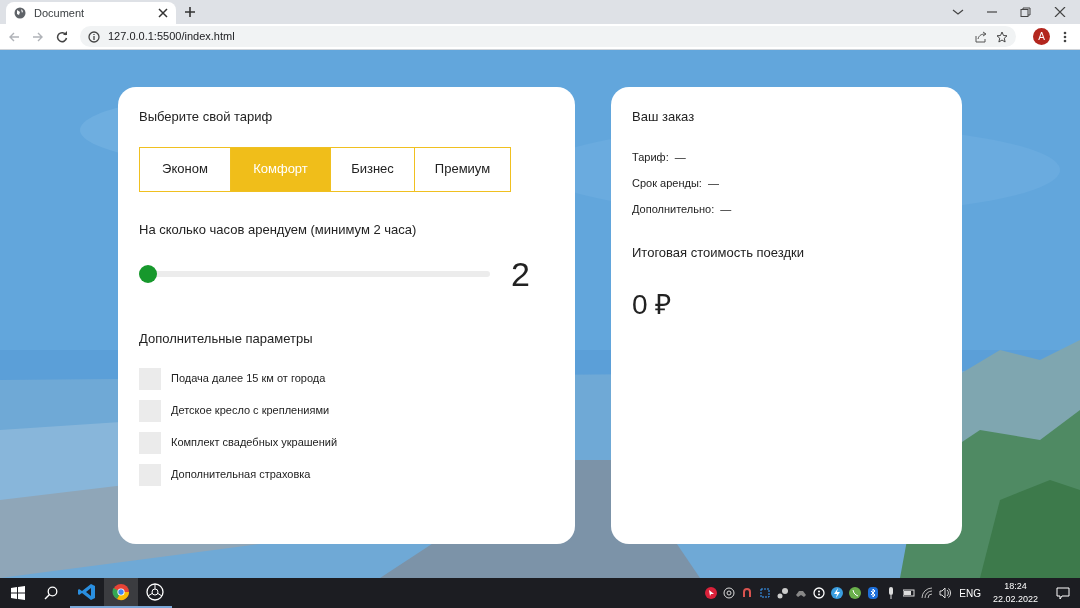  Describe the element at coordinates (314, 274) in the screenshot. I see `slider` at that location.